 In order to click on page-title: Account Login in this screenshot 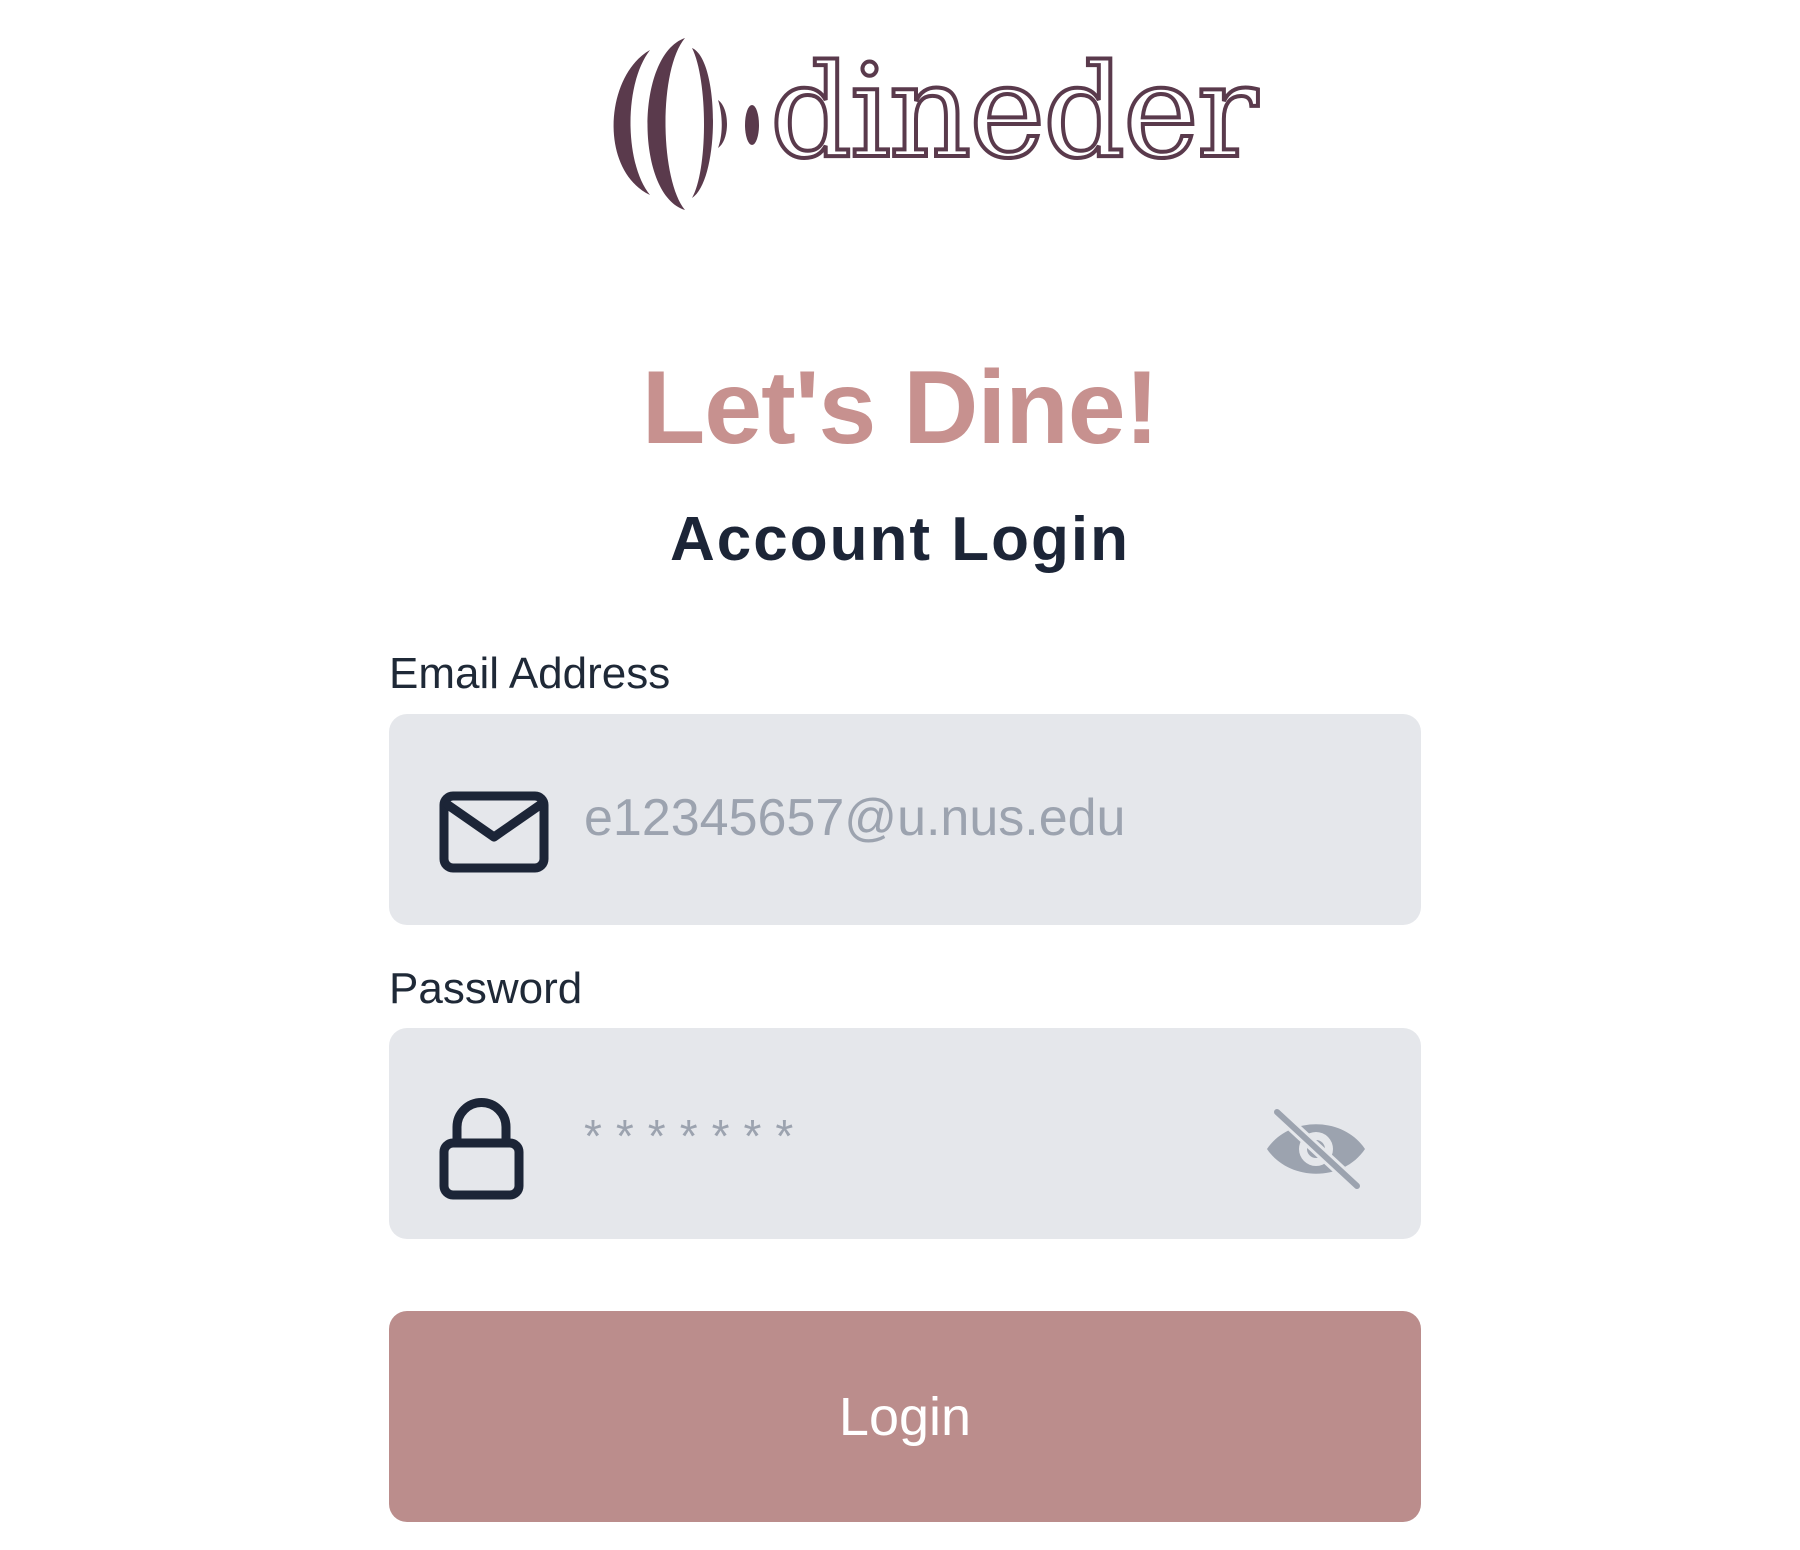, I will do `click(900, 539)`.